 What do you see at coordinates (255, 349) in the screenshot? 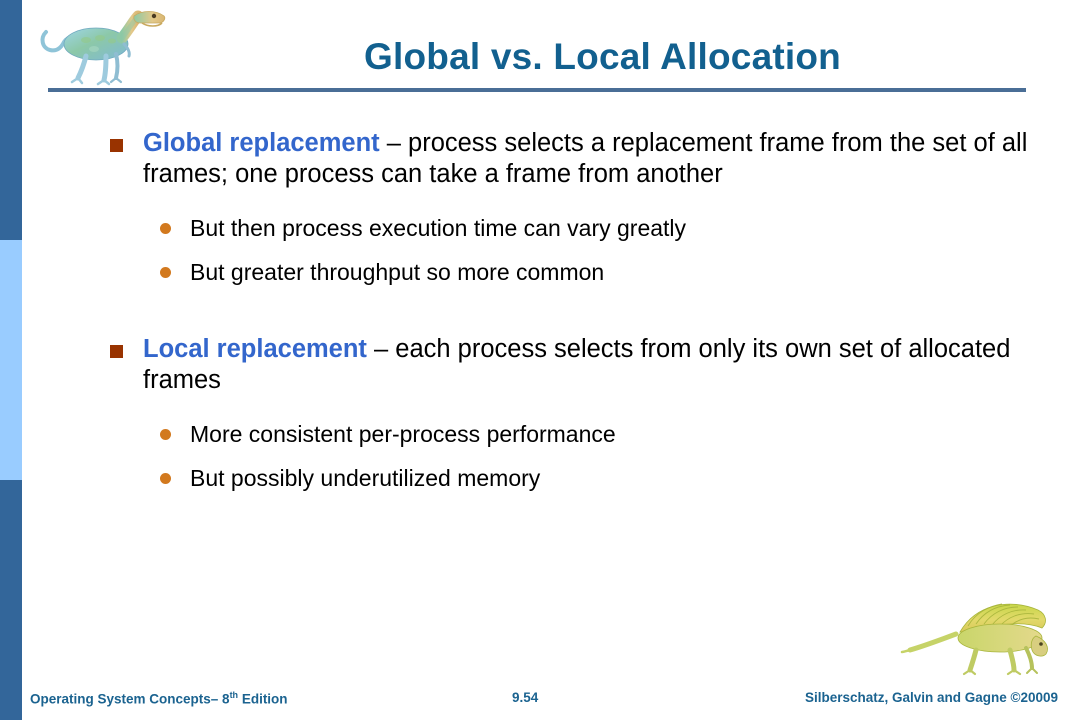
I see `bullet-lead-term: Local replacement` at bounding box center [255, 349].